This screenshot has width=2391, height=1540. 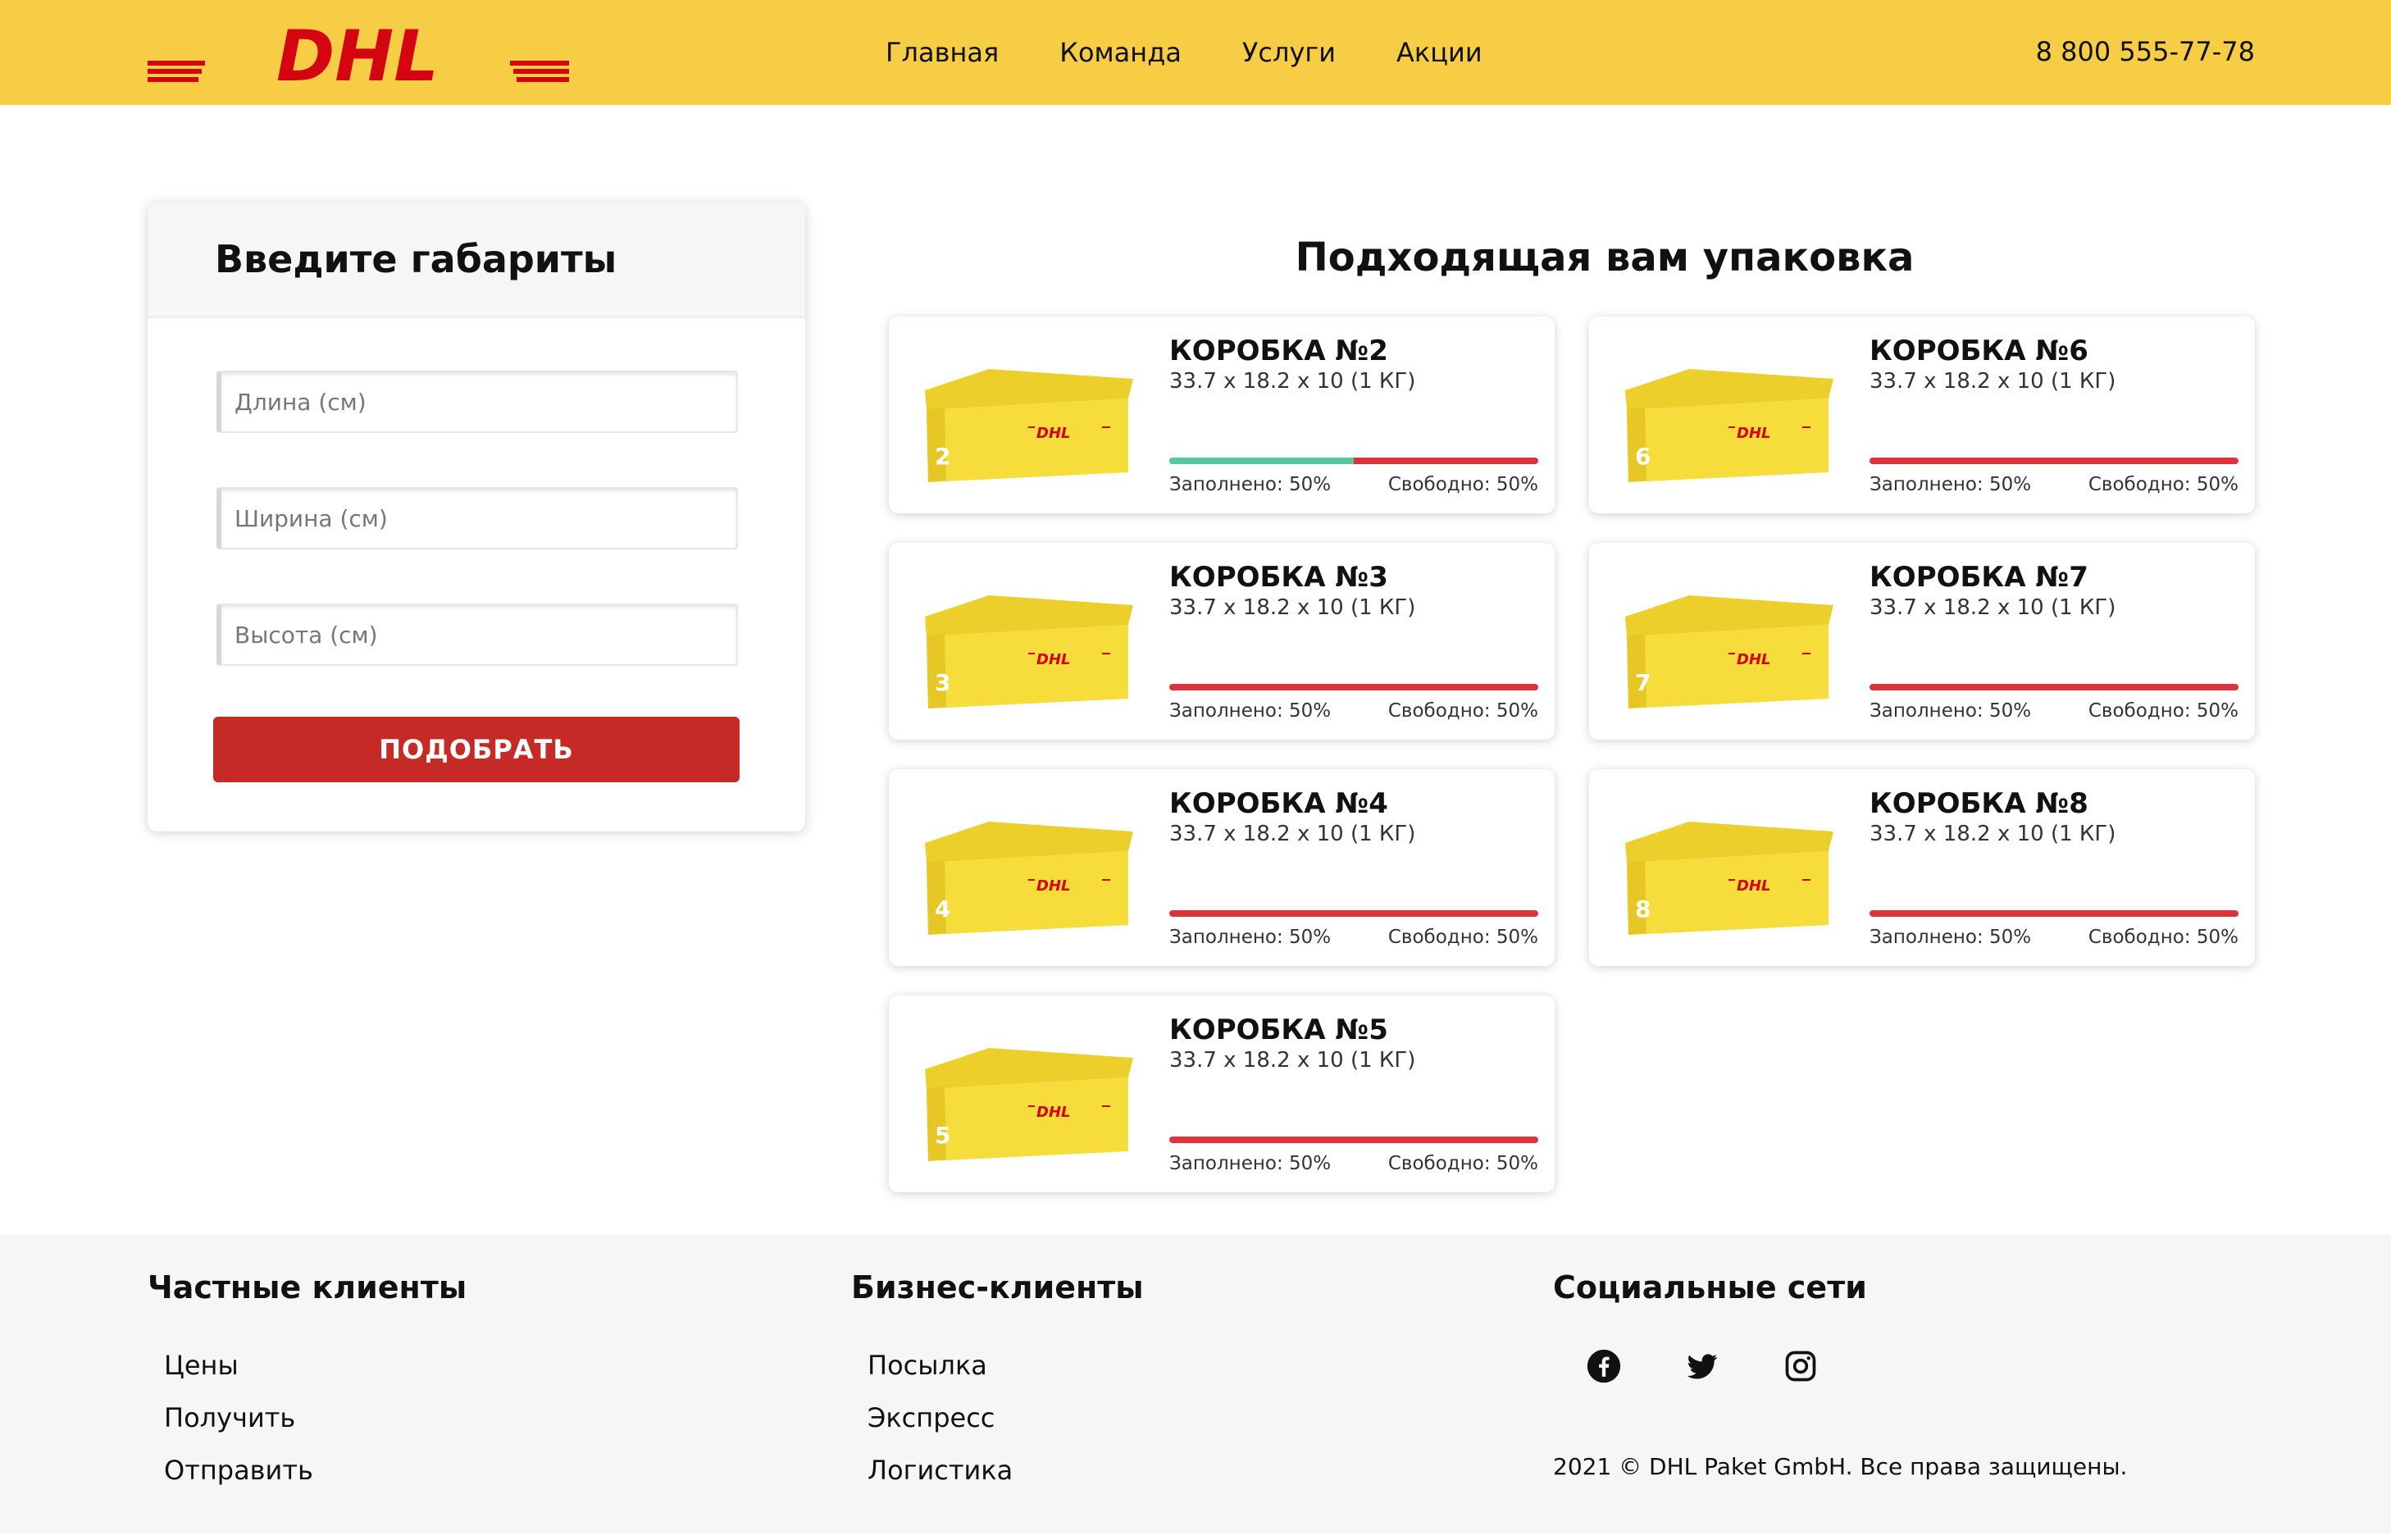 I want to click on phone-number: 8 800 555-77-78, so click(x=2146, y=51).